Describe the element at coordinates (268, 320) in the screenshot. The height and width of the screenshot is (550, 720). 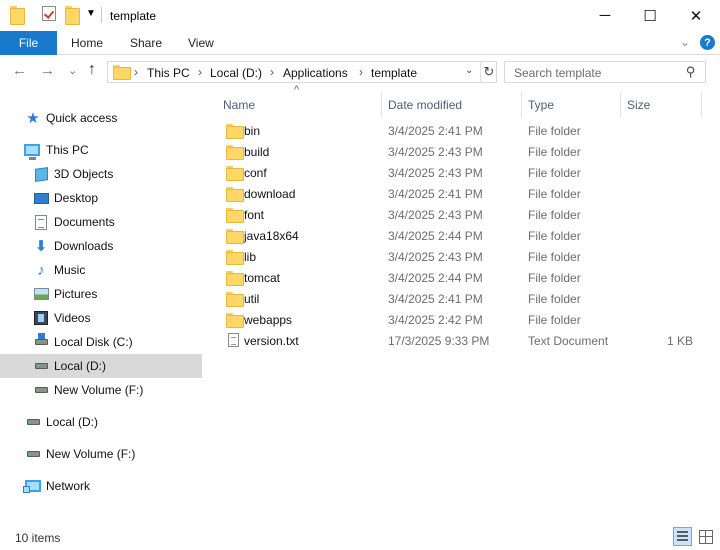
I see `file-name: webapps` at that location.